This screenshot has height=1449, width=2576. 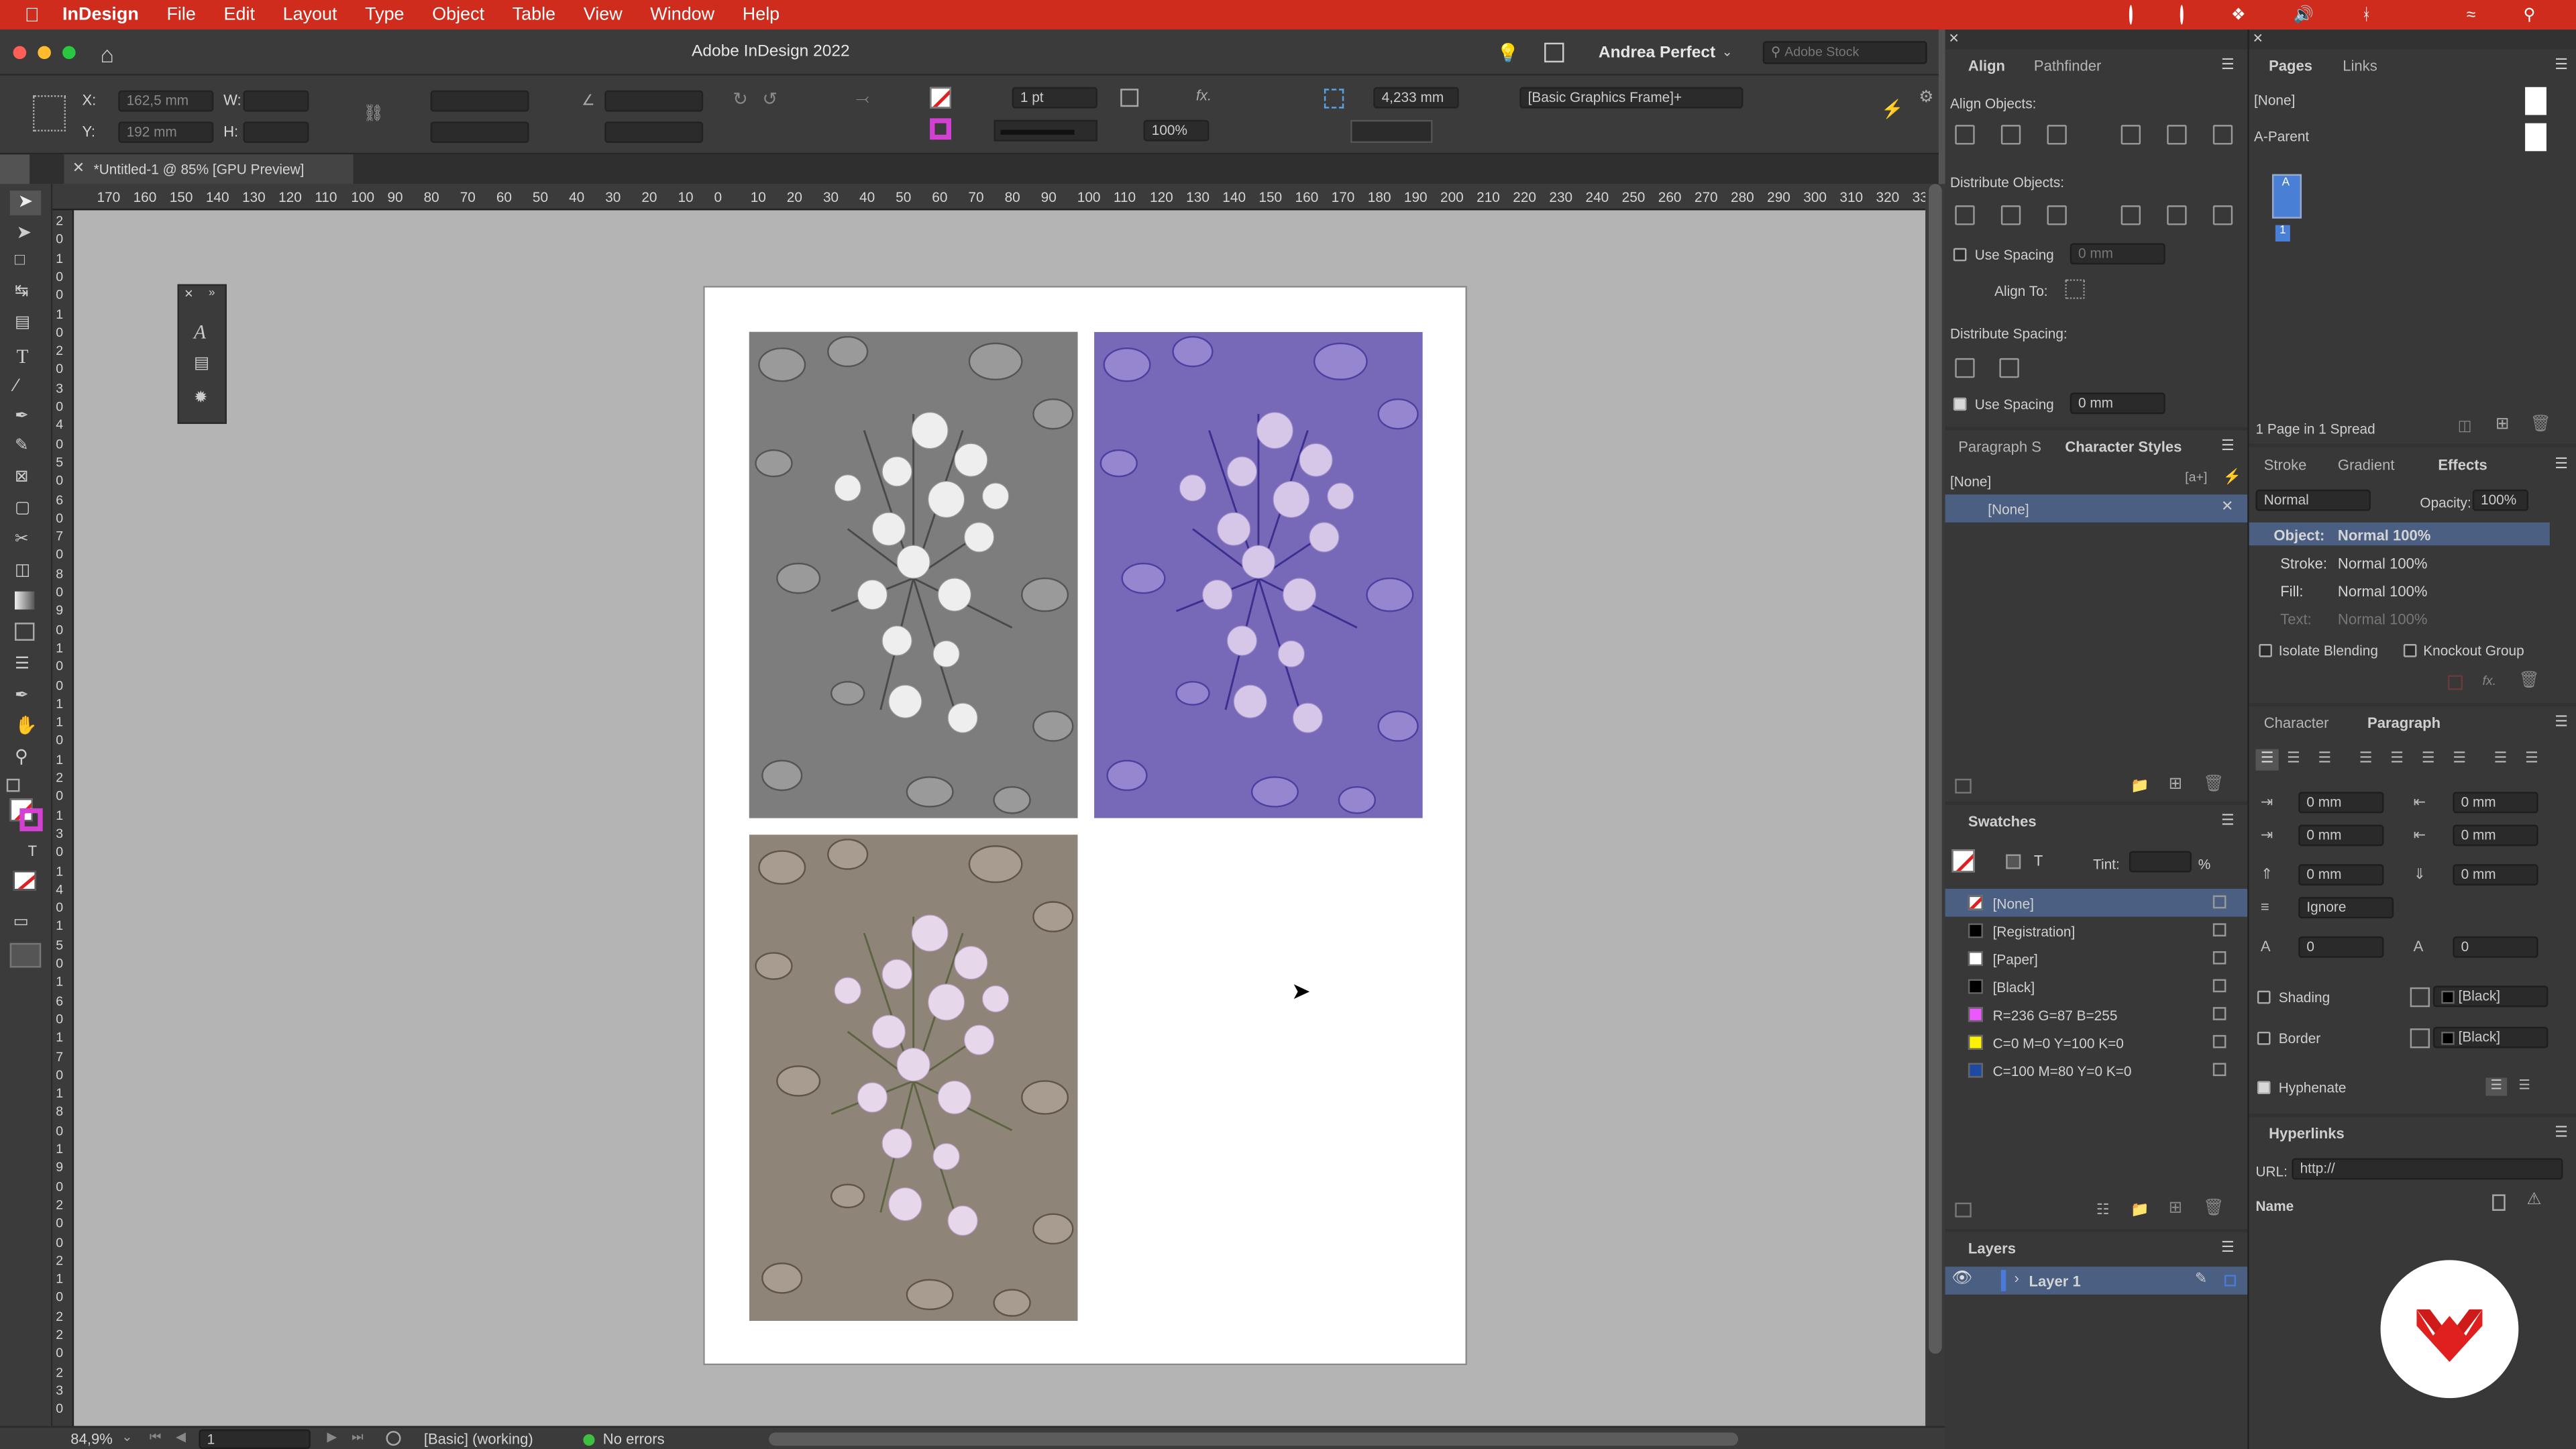 I want to click on effects-stroke-value: Normal 100%, so click(x=2383, y=563).